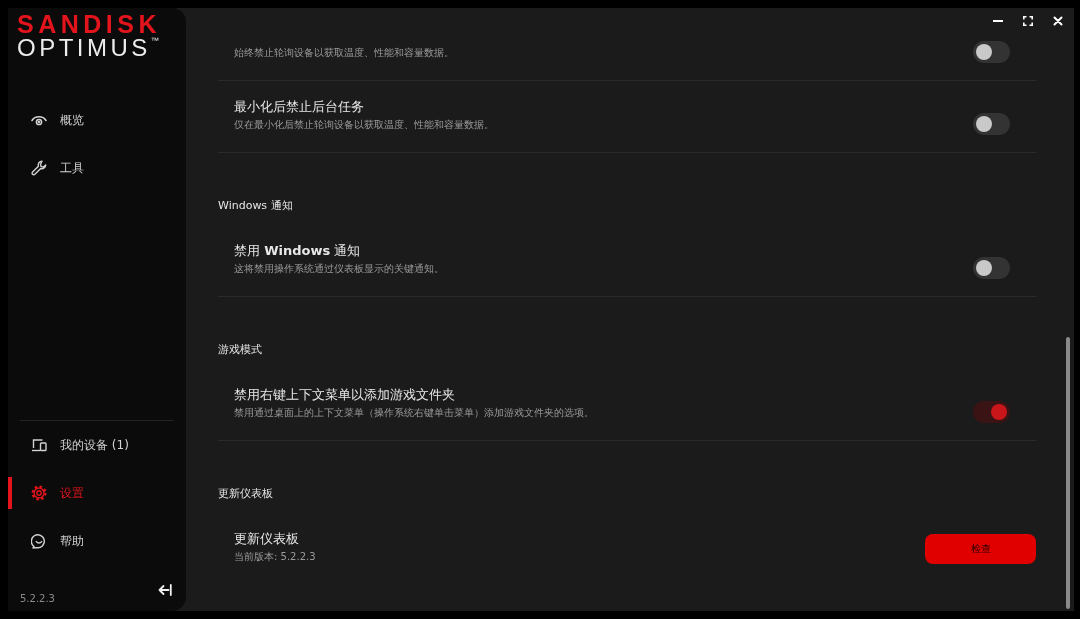 The width and height of the screenshot is (1080, 619). What do you see at coordinates (39, 493) in the screenshot?
I see `gear-icon` at bounding box center [39, 493].